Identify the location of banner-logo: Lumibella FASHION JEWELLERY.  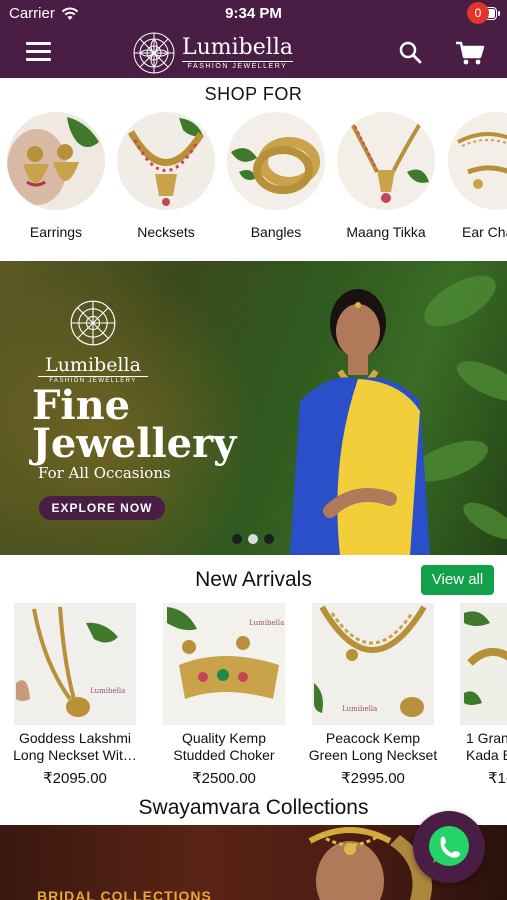
(93, 341).